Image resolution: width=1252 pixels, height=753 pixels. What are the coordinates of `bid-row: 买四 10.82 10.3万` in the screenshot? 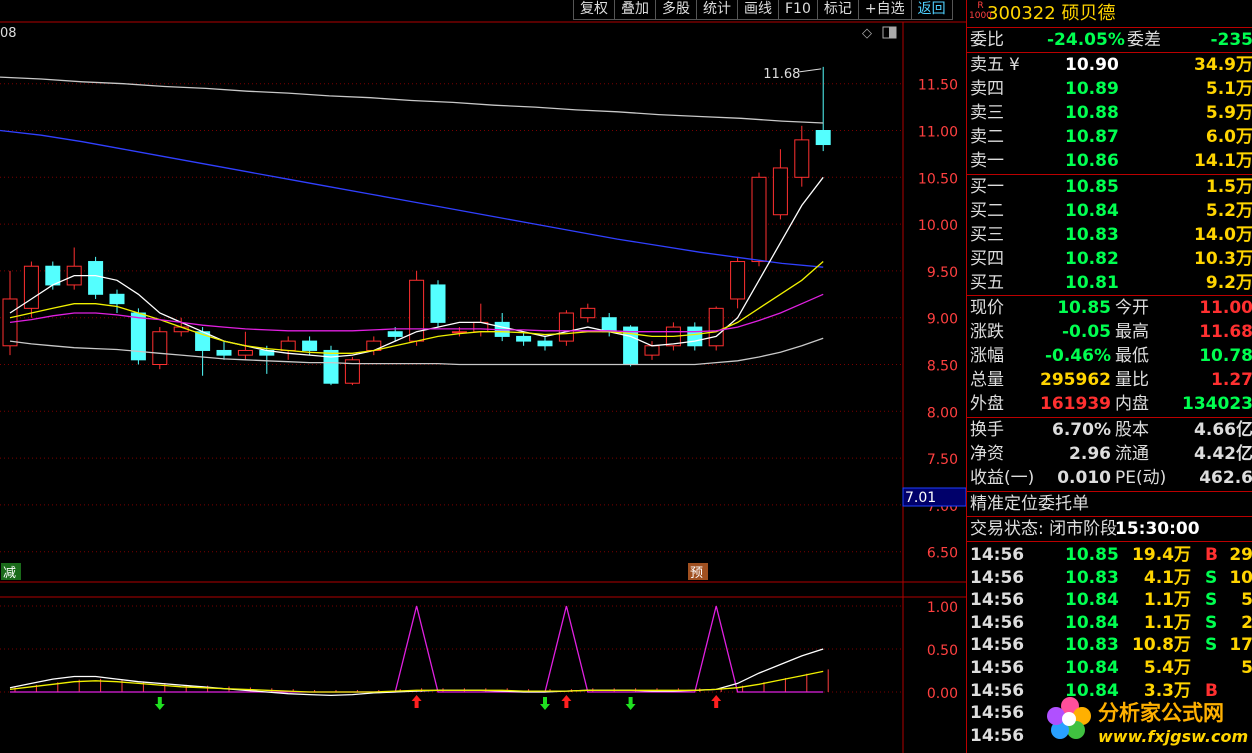 It's located at (1109, 259).